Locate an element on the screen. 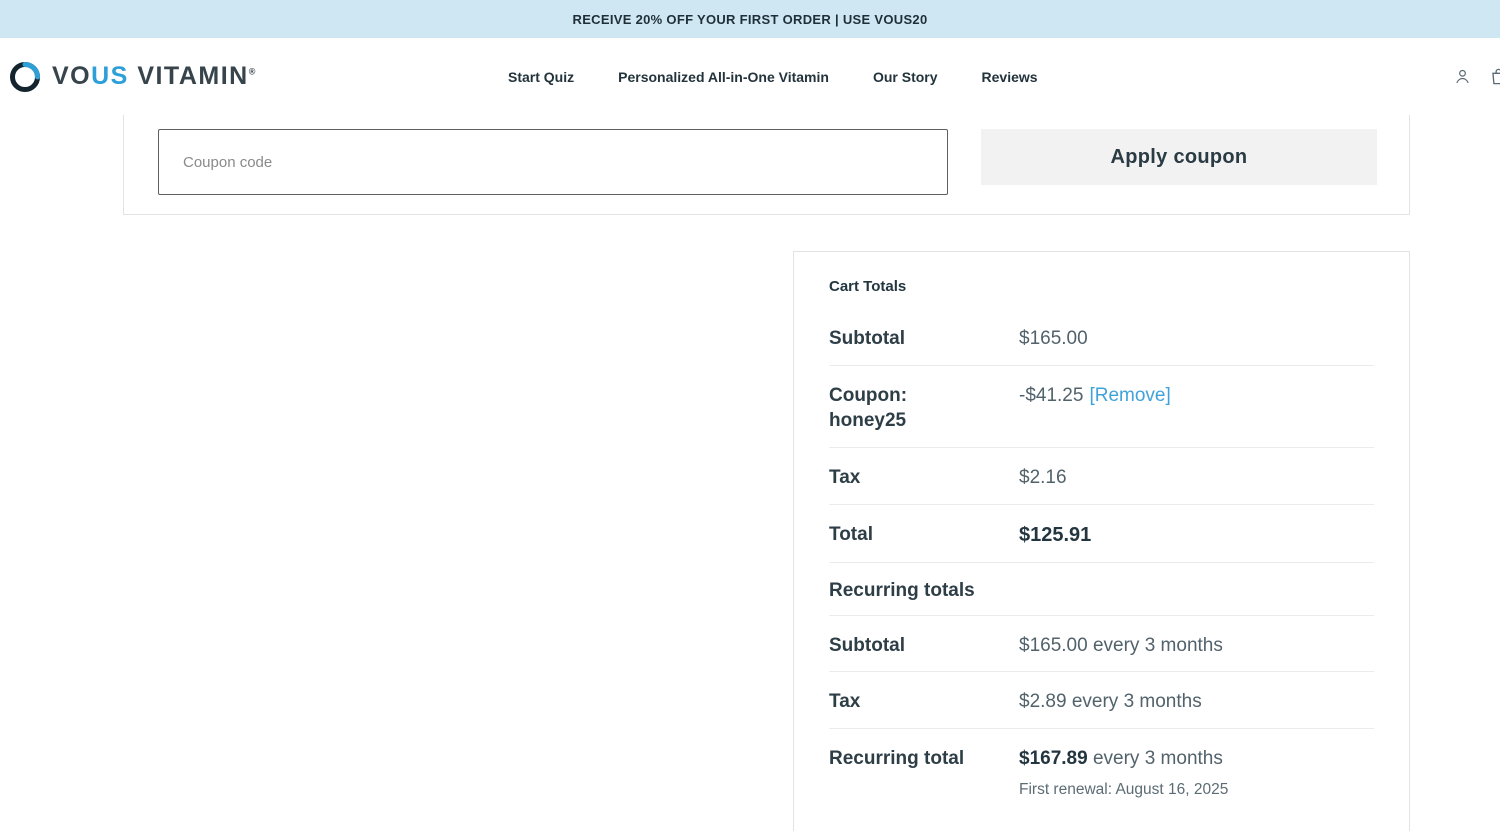 The width and height of the screenshot is (1500, 831). nav-personalized-vitamin: Personalized All-in-One Vitamin is located at coordinates (723, 77).